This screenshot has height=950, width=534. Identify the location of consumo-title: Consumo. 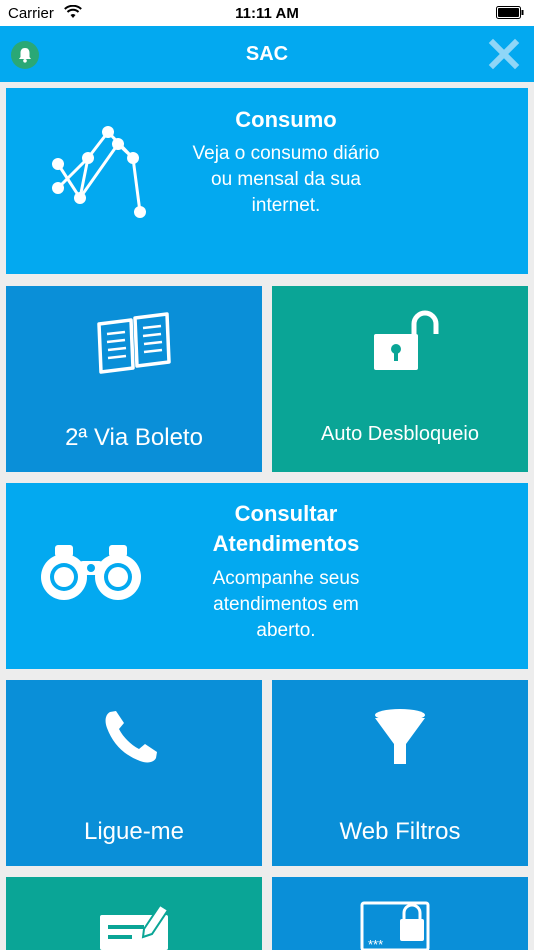
(286, 119).